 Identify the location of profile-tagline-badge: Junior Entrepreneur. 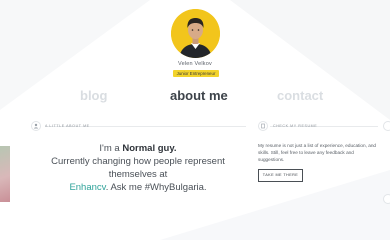
(196, 73).